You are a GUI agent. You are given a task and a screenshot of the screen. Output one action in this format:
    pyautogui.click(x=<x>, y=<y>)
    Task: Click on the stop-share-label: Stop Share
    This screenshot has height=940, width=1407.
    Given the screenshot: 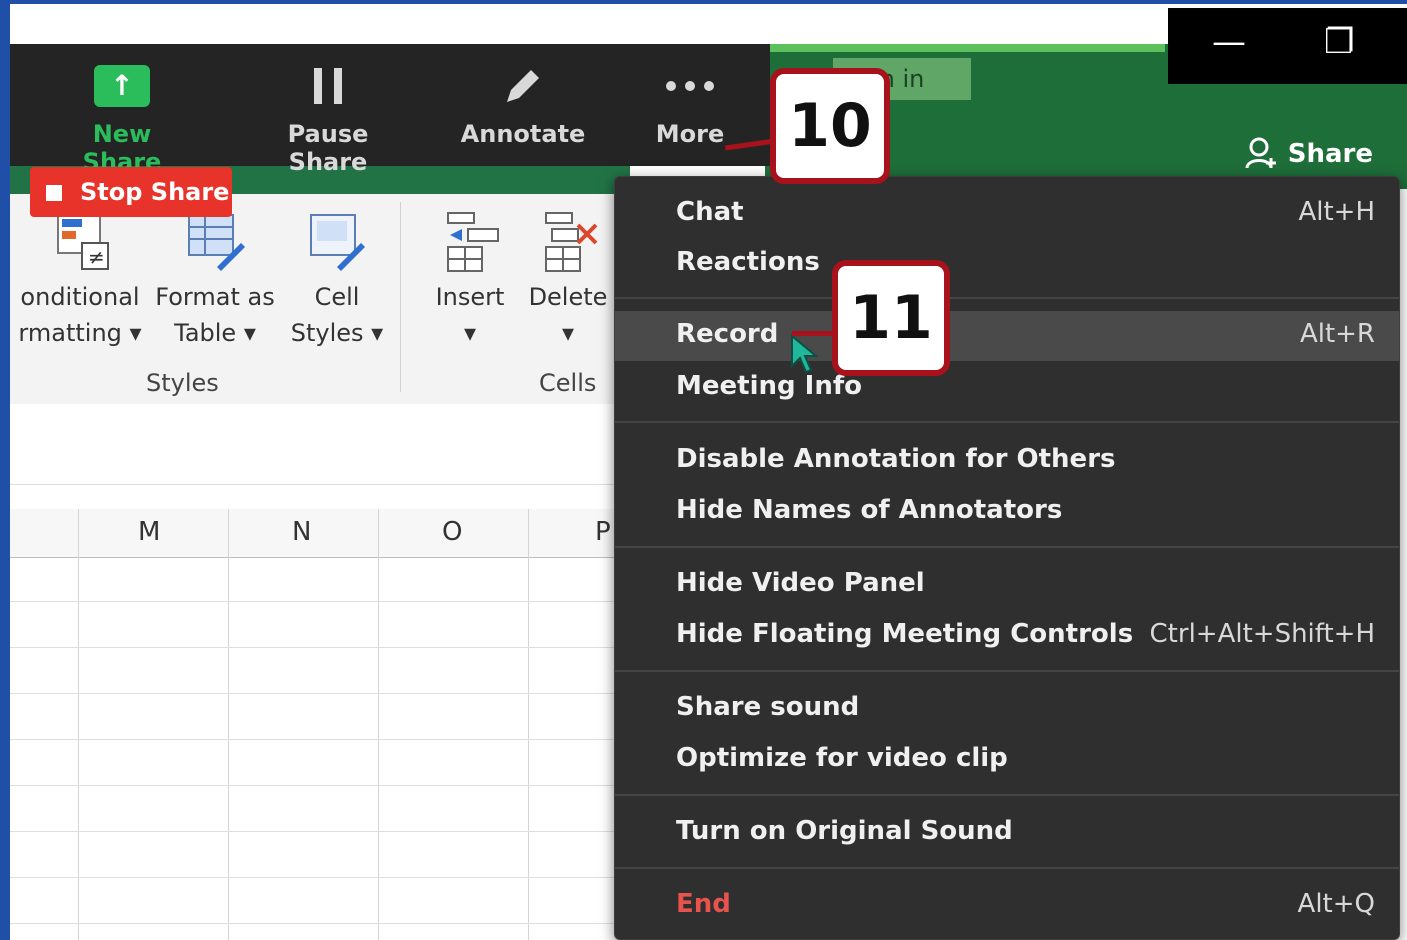 What is the action you would take?
    pyautogui.click(x=155, y=192)
    